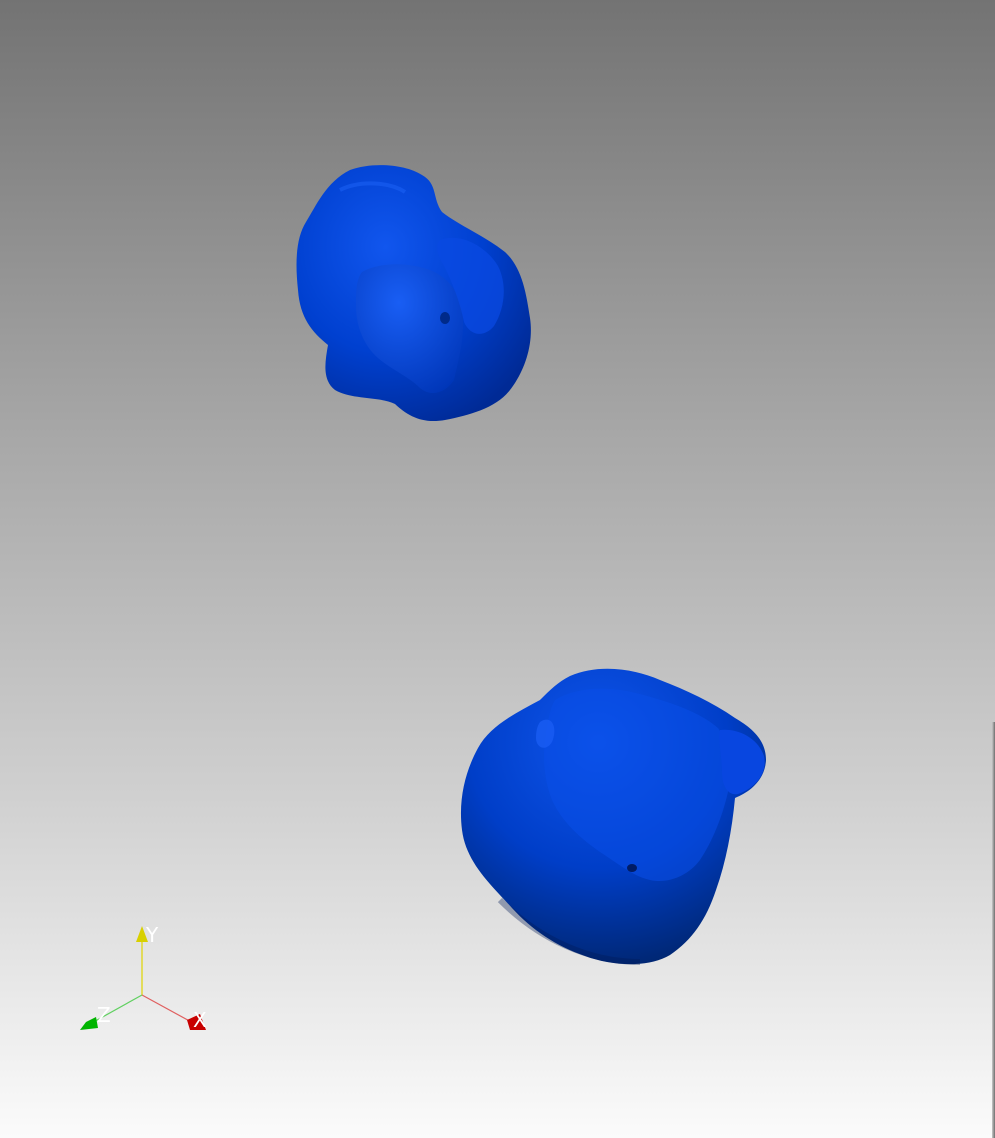 The width and height of the screenshot is (995, 1138). I want to click on x-axis-line, so click(168, 1009).